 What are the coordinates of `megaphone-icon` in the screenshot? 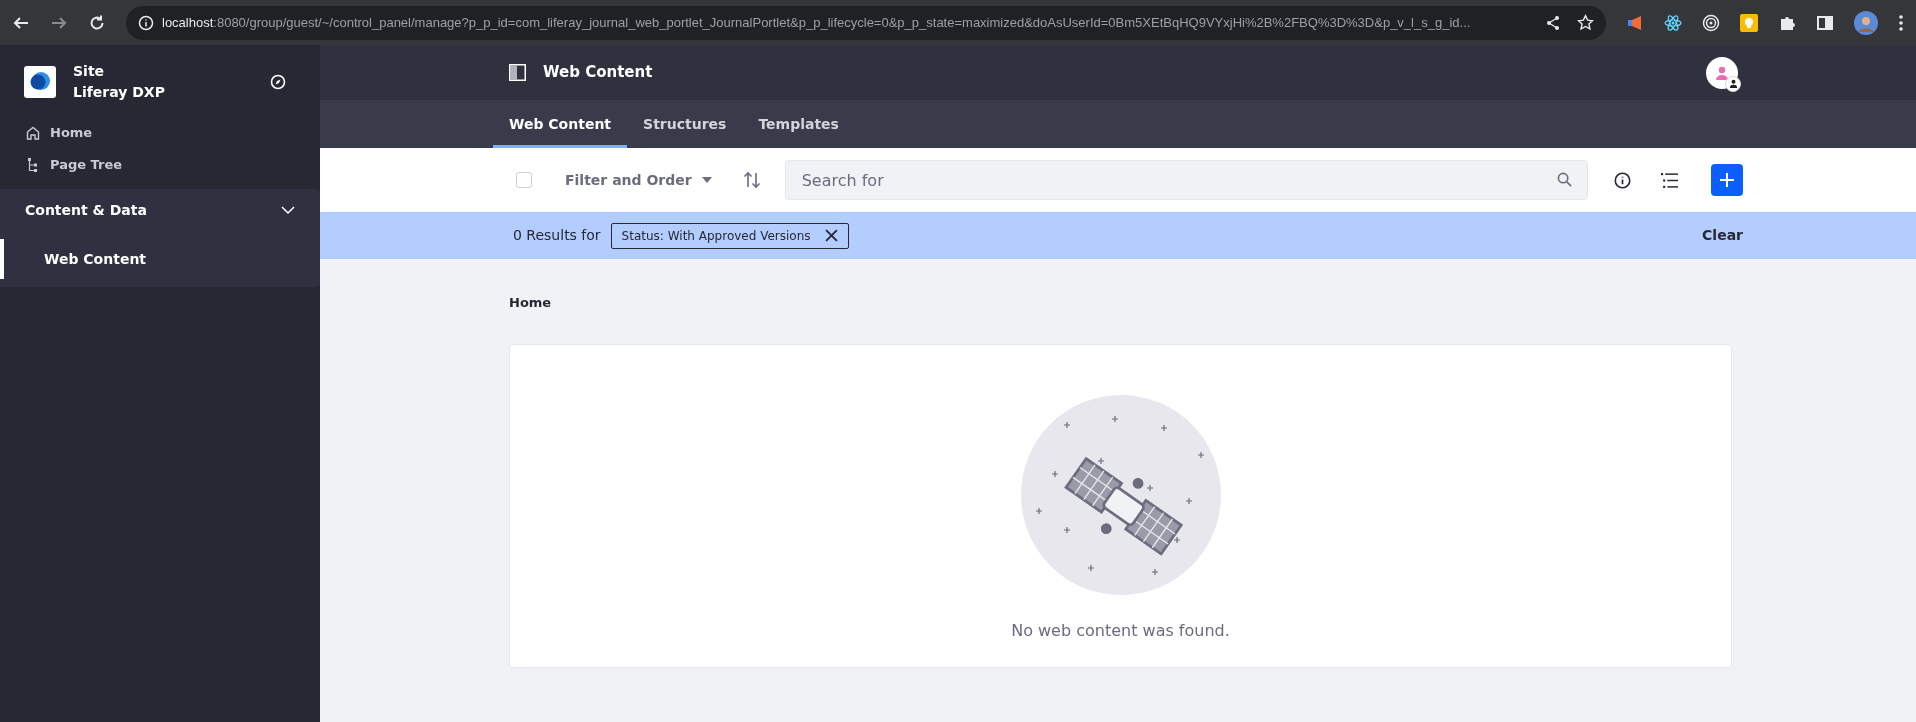 It's located at (1635, 22).